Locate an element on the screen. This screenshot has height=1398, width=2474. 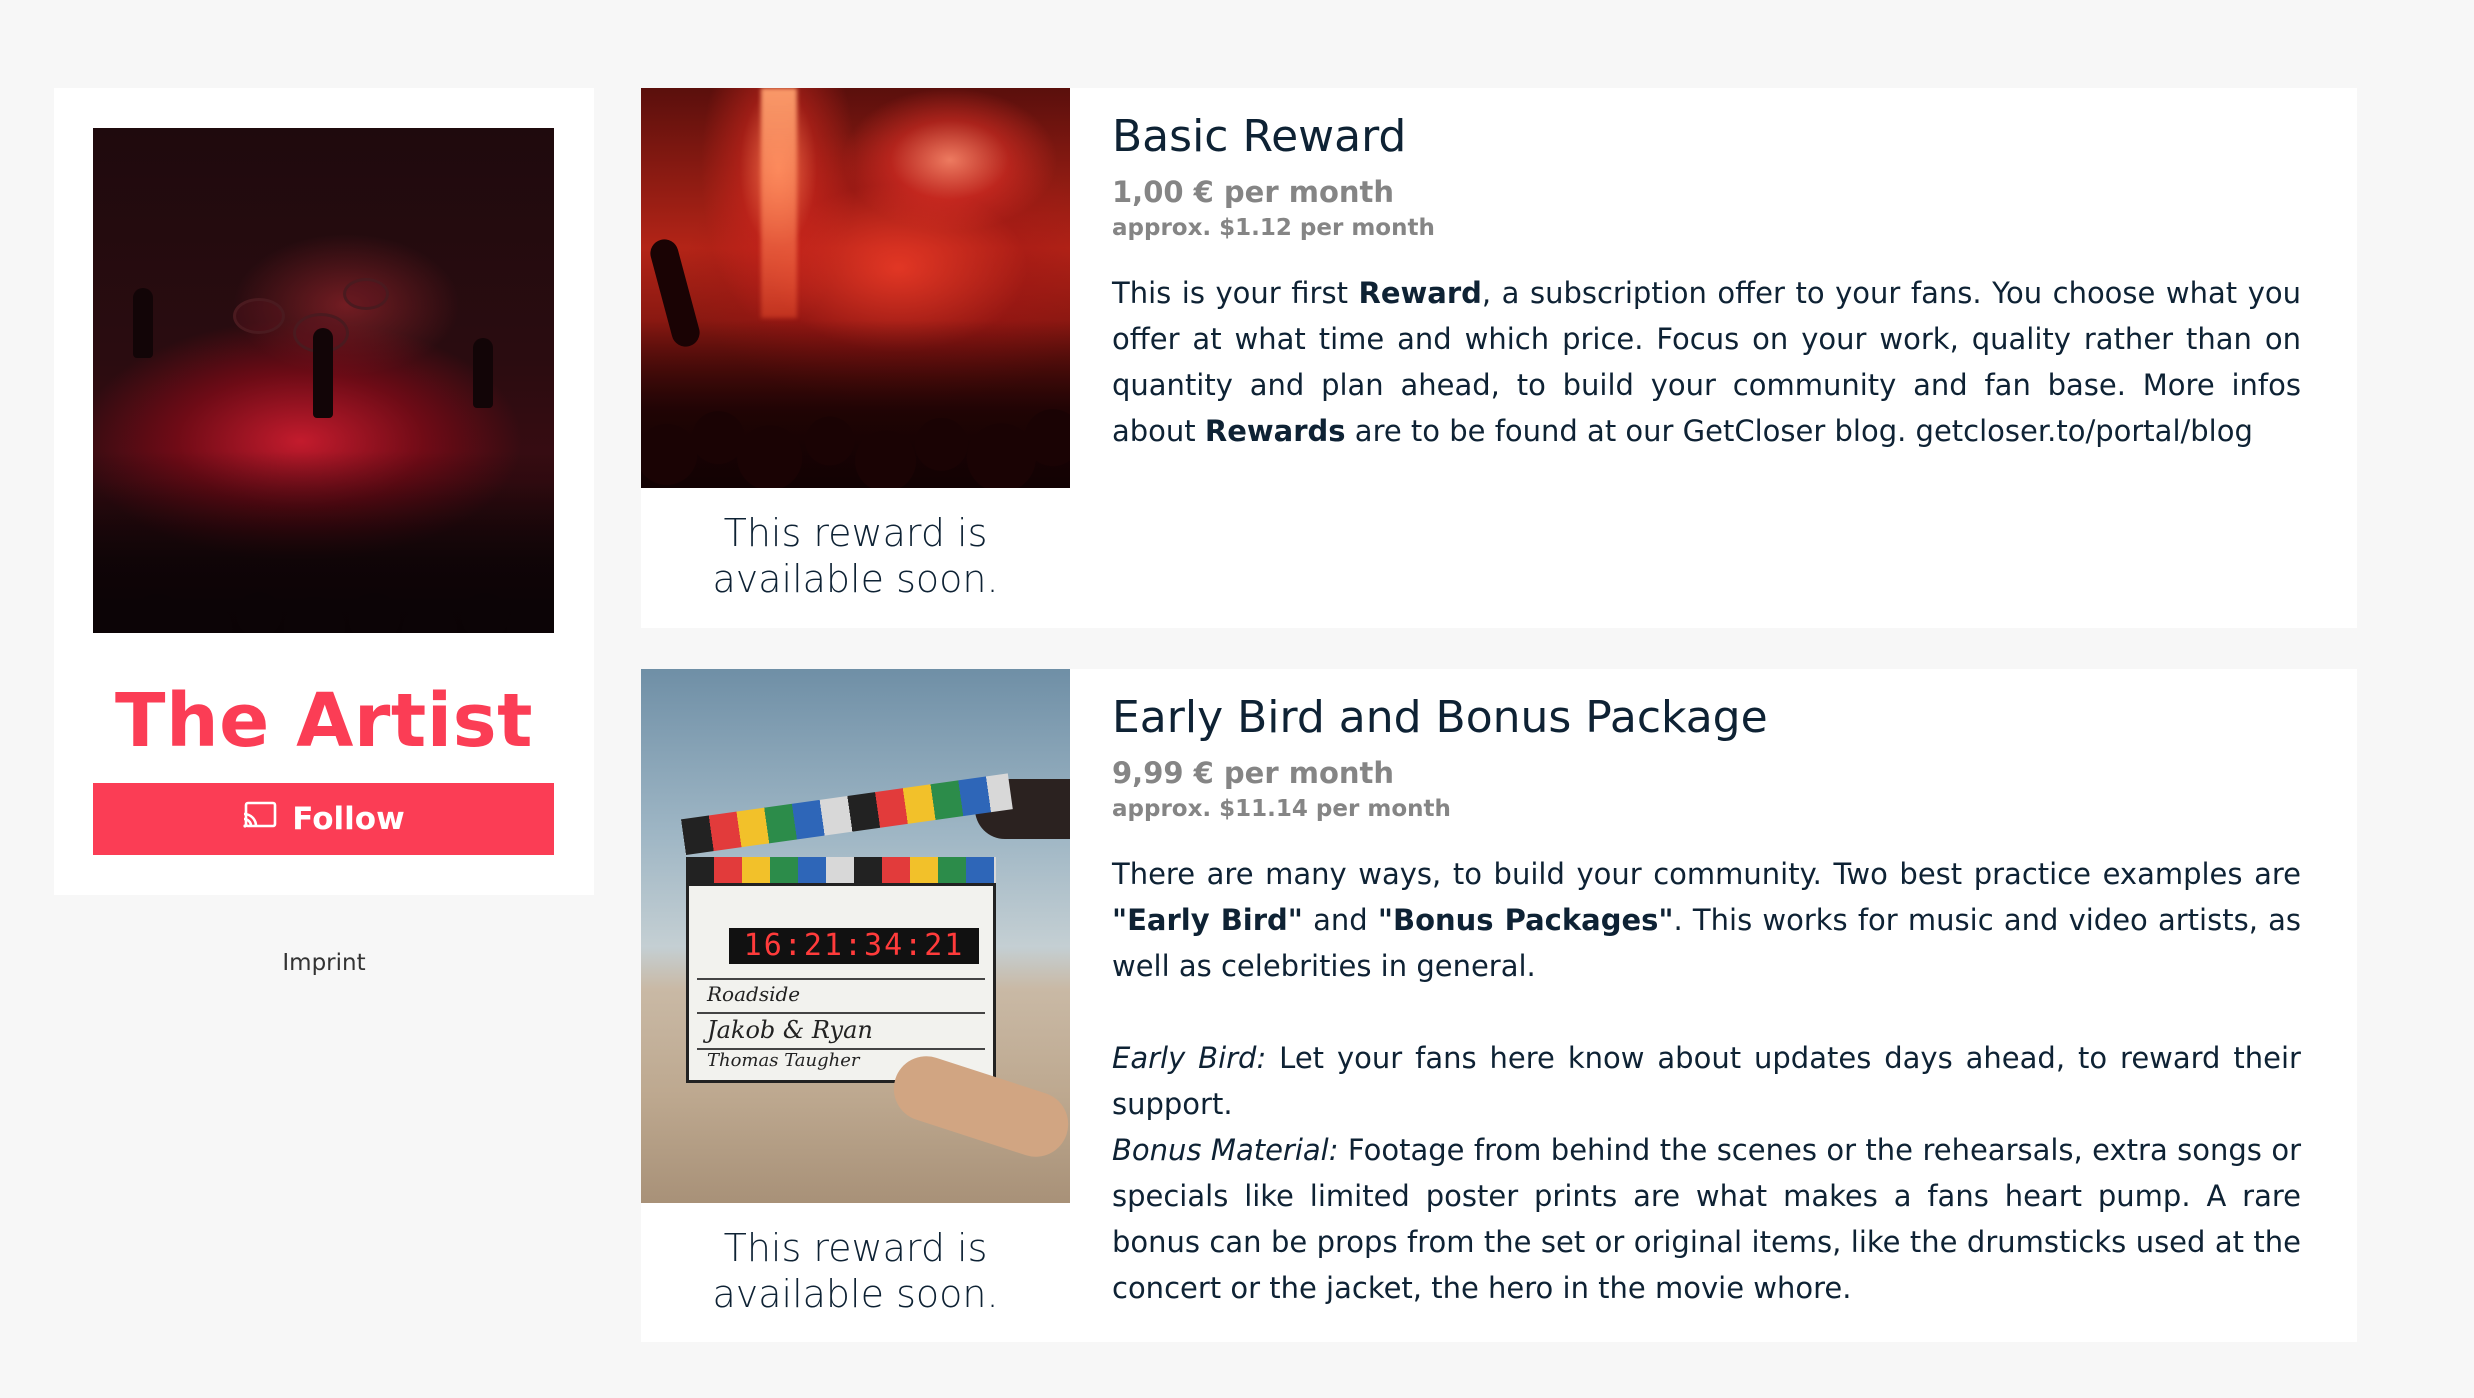
follow-button: Follow is located at coordinates (323, 819).